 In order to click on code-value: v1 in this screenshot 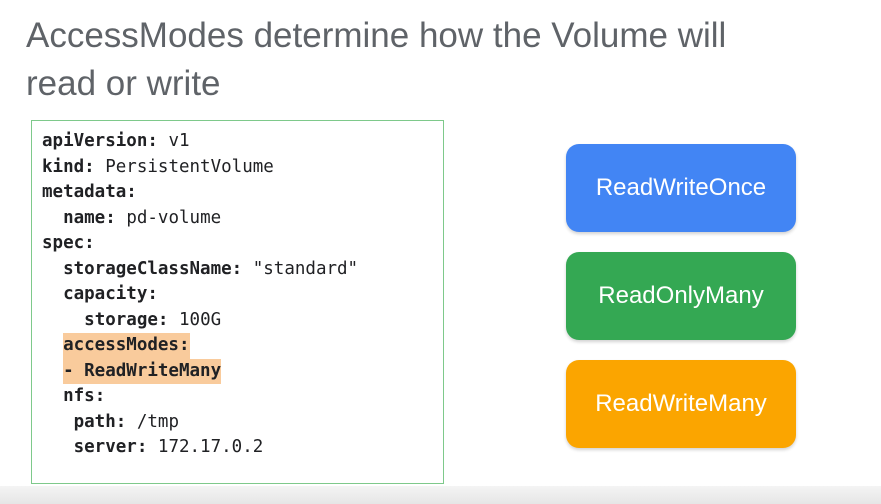, I will do `click(173, 141)`.